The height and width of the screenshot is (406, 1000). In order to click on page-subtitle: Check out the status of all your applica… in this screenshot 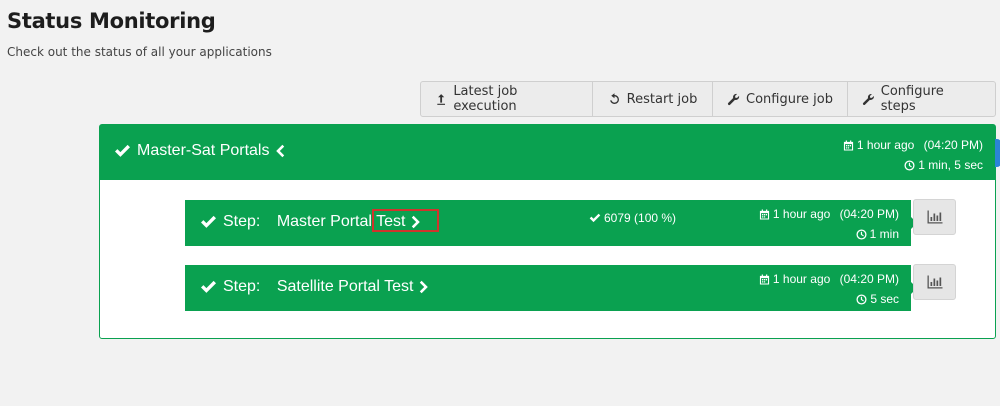, I will do `click(139, 52)`.